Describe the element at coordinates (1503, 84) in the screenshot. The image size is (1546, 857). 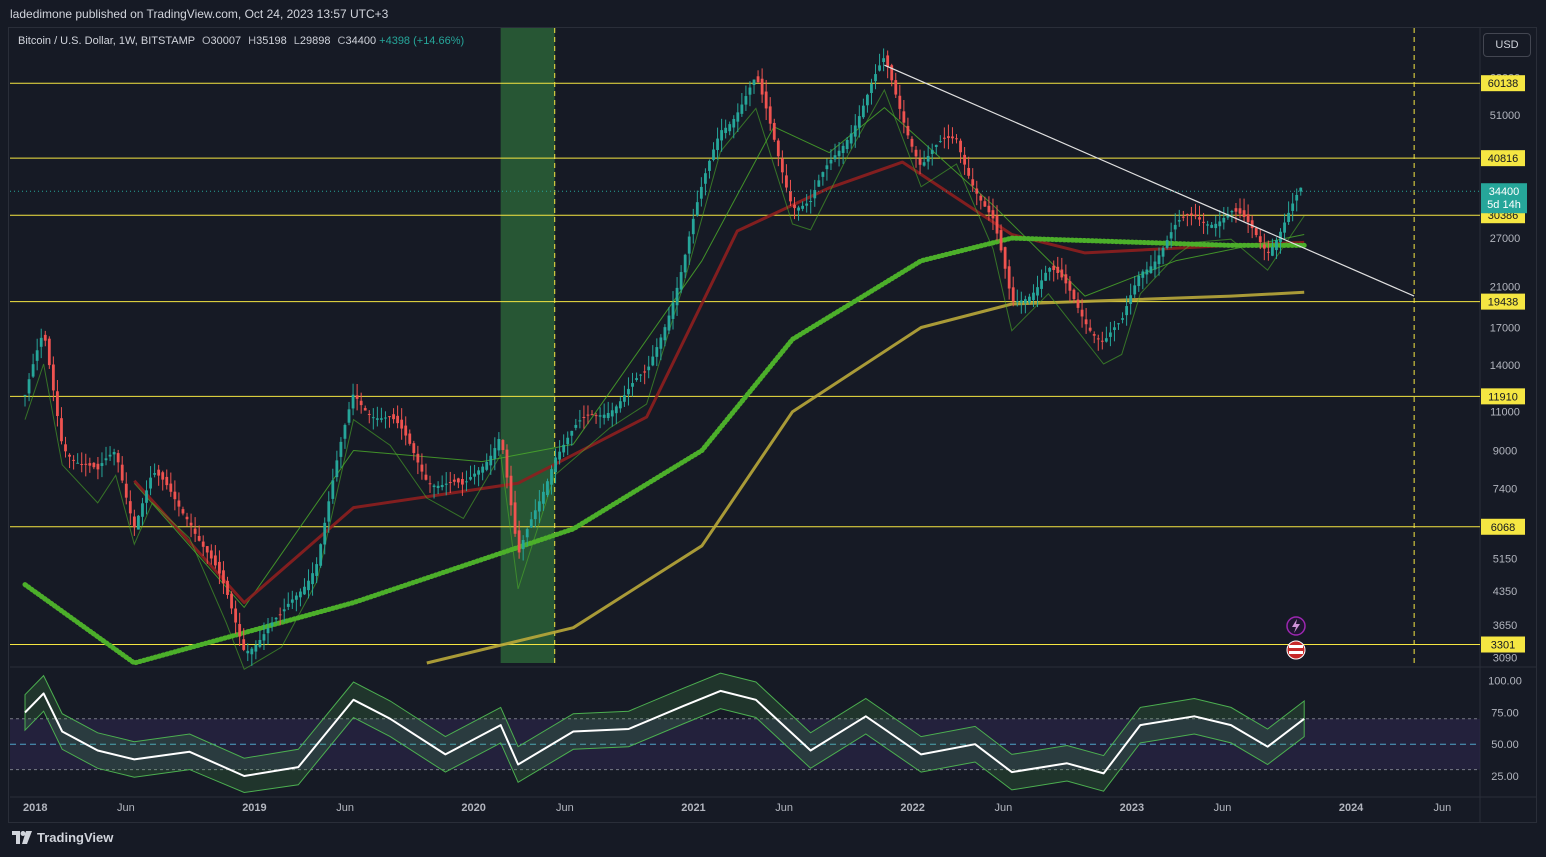
I see `level-tag-label: 60138` at that location.